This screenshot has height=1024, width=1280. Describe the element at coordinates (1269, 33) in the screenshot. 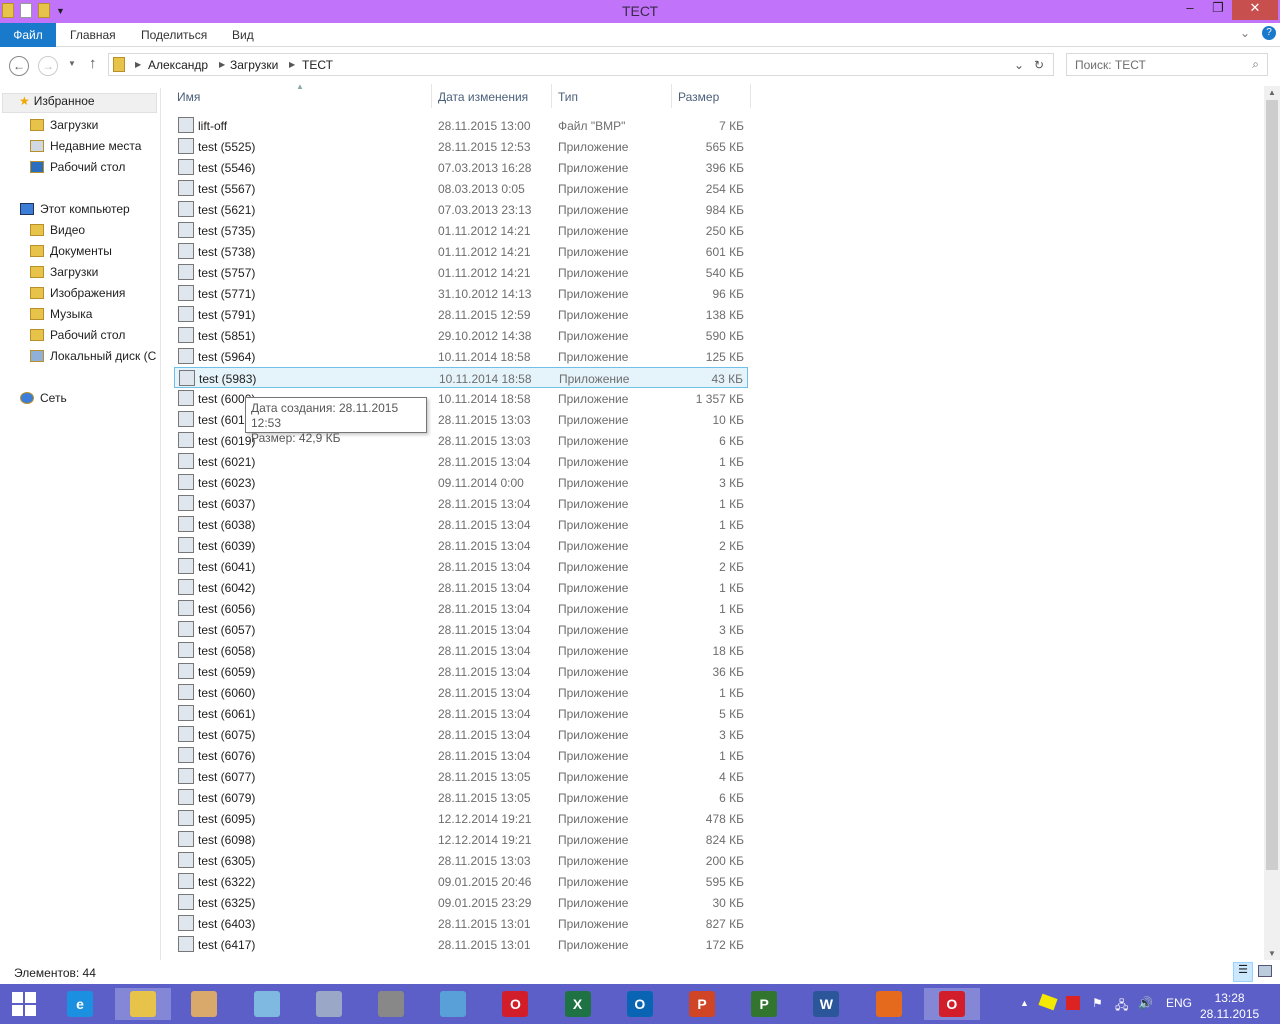

I see `help-icon: ?` at that location.